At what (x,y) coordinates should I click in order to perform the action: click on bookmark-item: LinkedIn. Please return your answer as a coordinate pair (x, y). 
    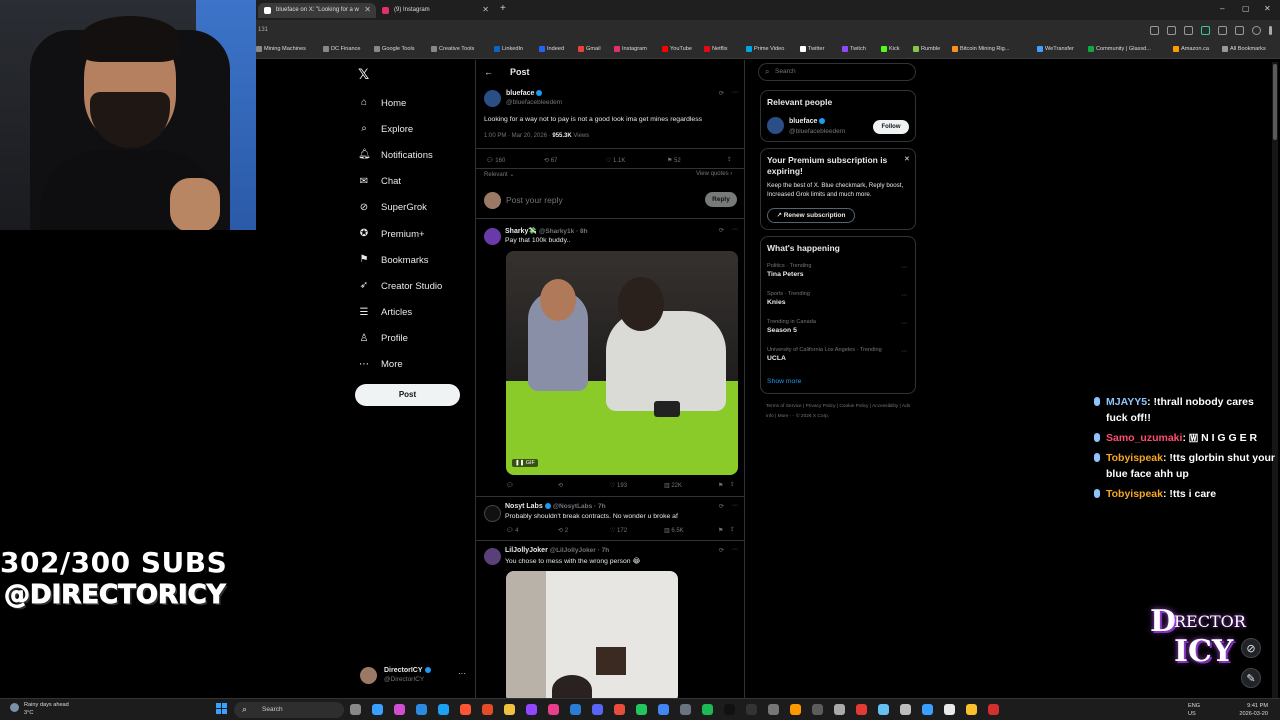
    Looking at the image, I should click on (508, 49).